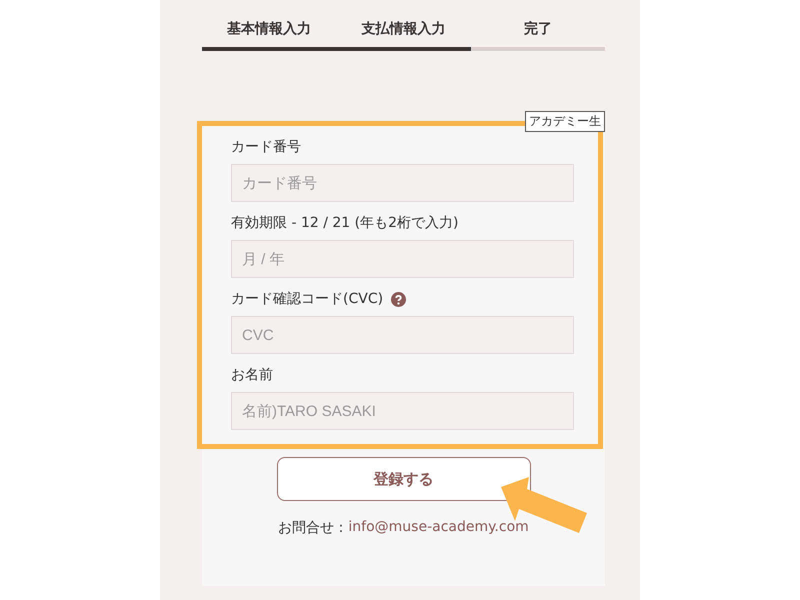 The image size is (800, 600). Describe the element at coordinates (398, 299) in the screenshot. I see `help-icon` at that location.